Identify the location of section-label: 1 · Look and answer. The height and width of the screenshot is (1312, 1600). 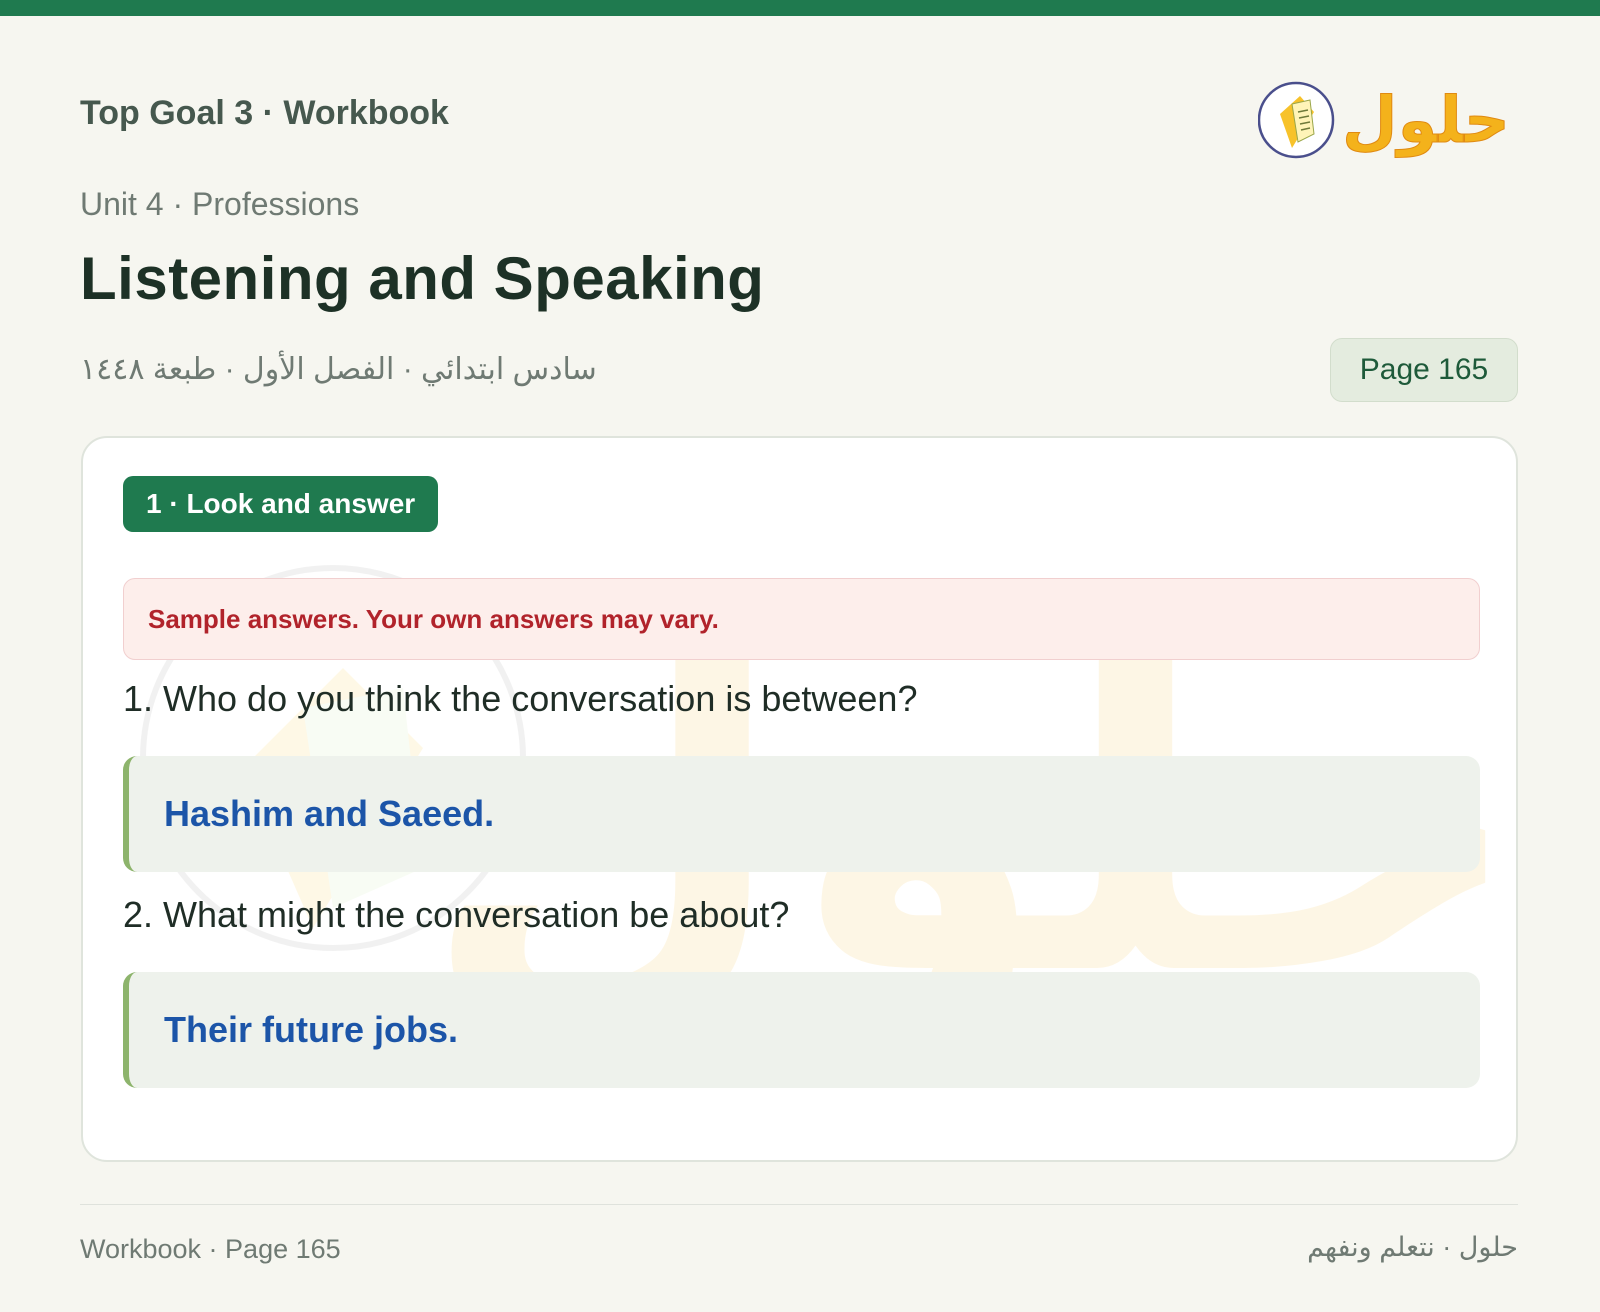
(281, 504).